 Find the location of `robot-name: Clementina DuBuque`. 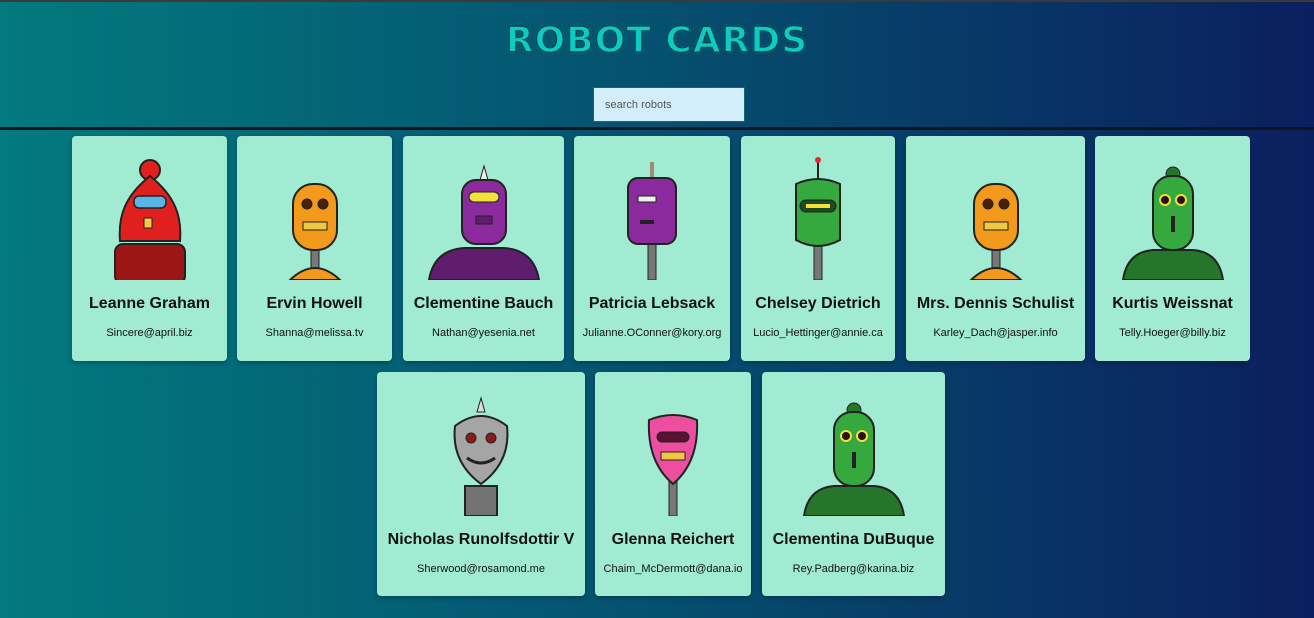

robot-name: Clementina DuBuque is located at coordinates (853, 539).